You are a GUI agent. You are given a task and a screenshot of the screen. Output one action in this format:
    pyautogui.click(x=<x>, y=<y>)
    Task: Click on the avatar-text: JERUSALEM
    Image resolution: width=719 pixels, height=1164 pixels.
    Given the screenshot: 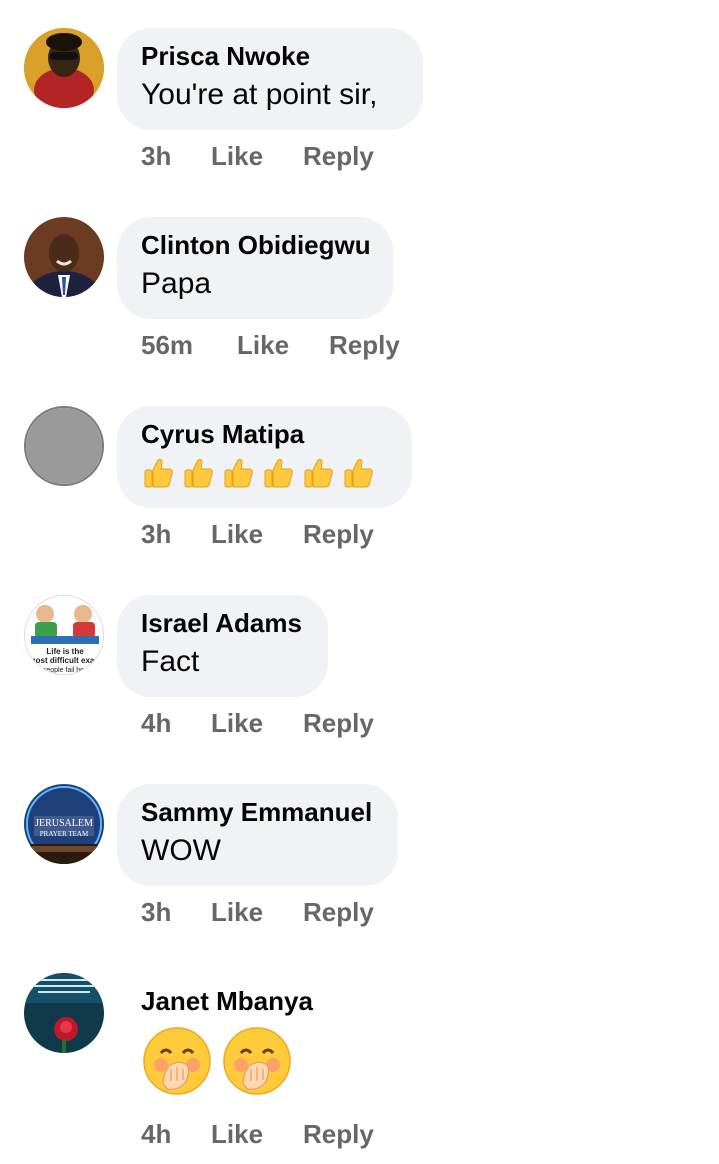 What is the action you would take?
    pyautogui.click(x=64, y=823)
    